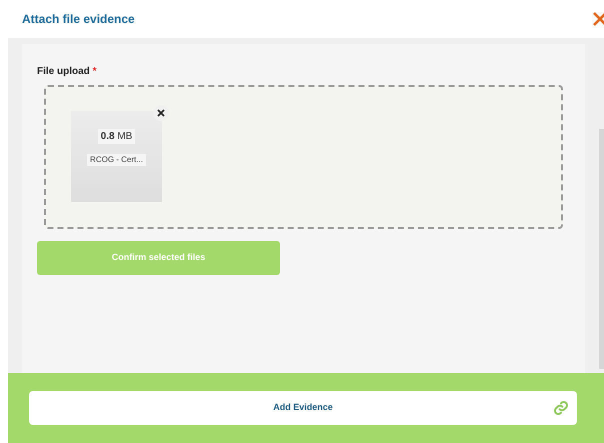  I want to click on close-button, so click(598, 19).